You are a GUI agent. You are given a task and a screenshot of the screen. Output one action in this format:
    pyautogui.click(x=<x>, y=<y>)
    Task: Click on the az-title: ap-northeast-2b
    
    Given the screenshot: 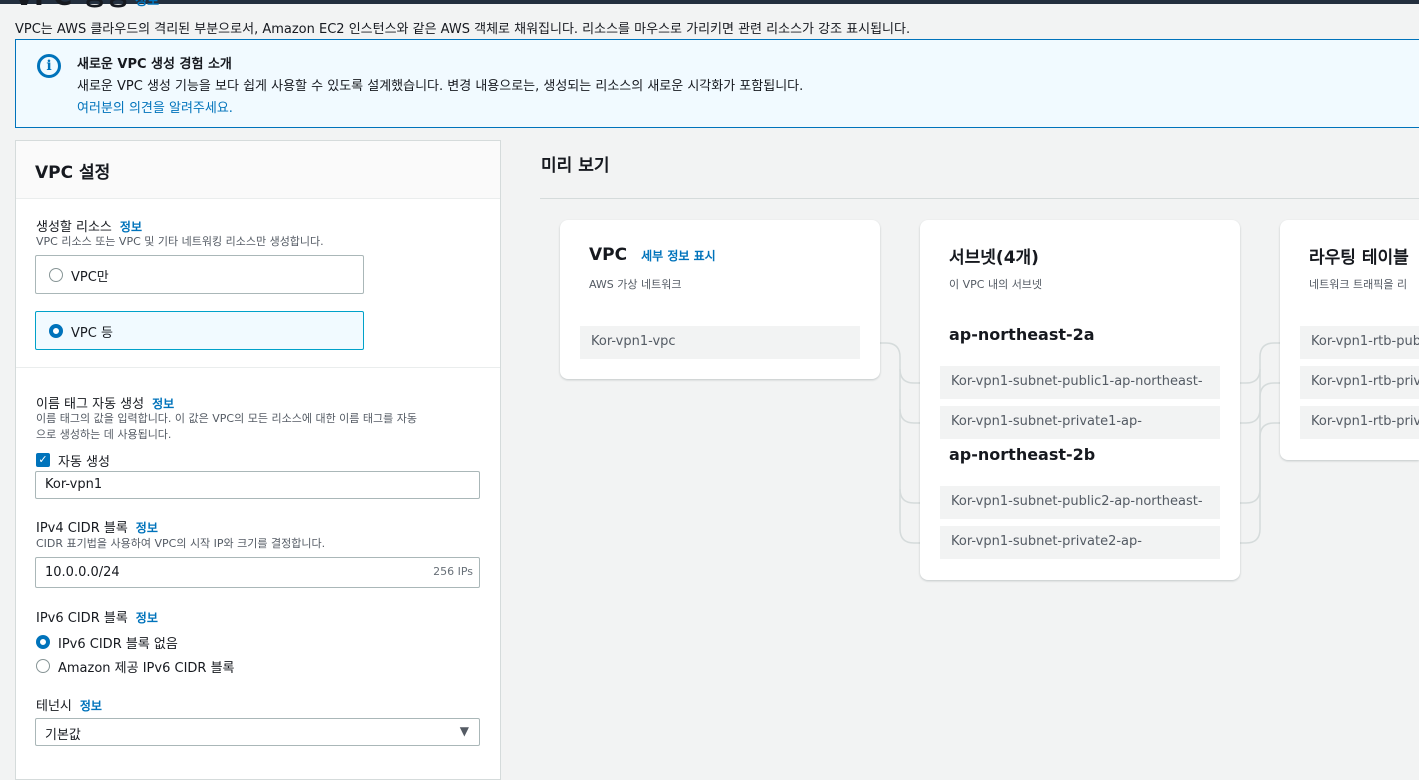 What is the action you would take?
    pyautogui.click(x=1022, y=454)
    